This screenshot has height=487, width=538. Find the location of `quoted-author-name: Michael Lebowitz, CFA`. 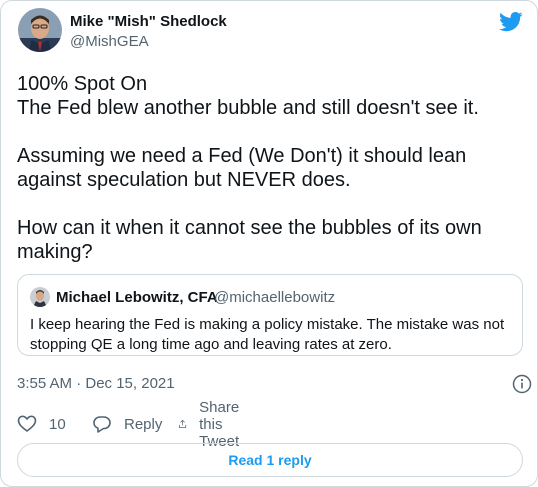

quoted-author-name: Michael Lebowitz, CFA is located at coordinates (137, 297).